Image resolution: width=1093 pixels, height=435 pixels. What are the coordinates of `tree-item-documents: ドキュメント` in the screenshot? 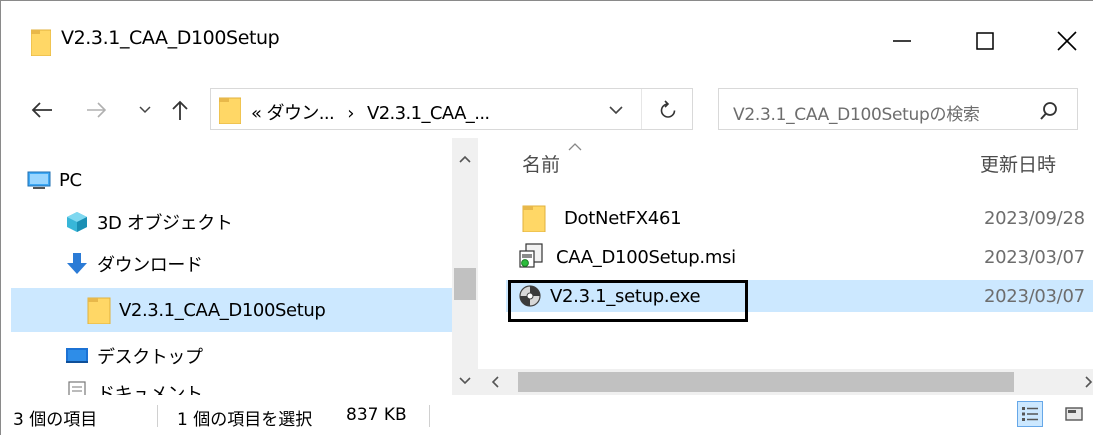 It's located at (255, 386).